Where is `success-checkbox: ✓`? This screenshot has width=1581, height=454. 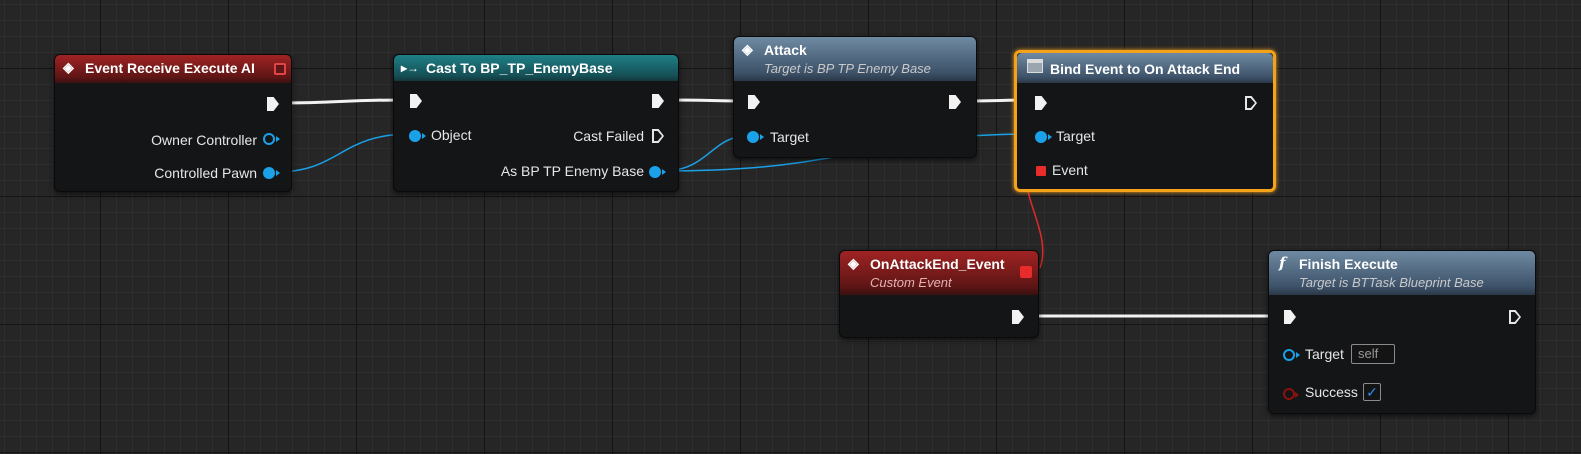 success-checkbox: ✓ is located at coordinates (1372, 392).